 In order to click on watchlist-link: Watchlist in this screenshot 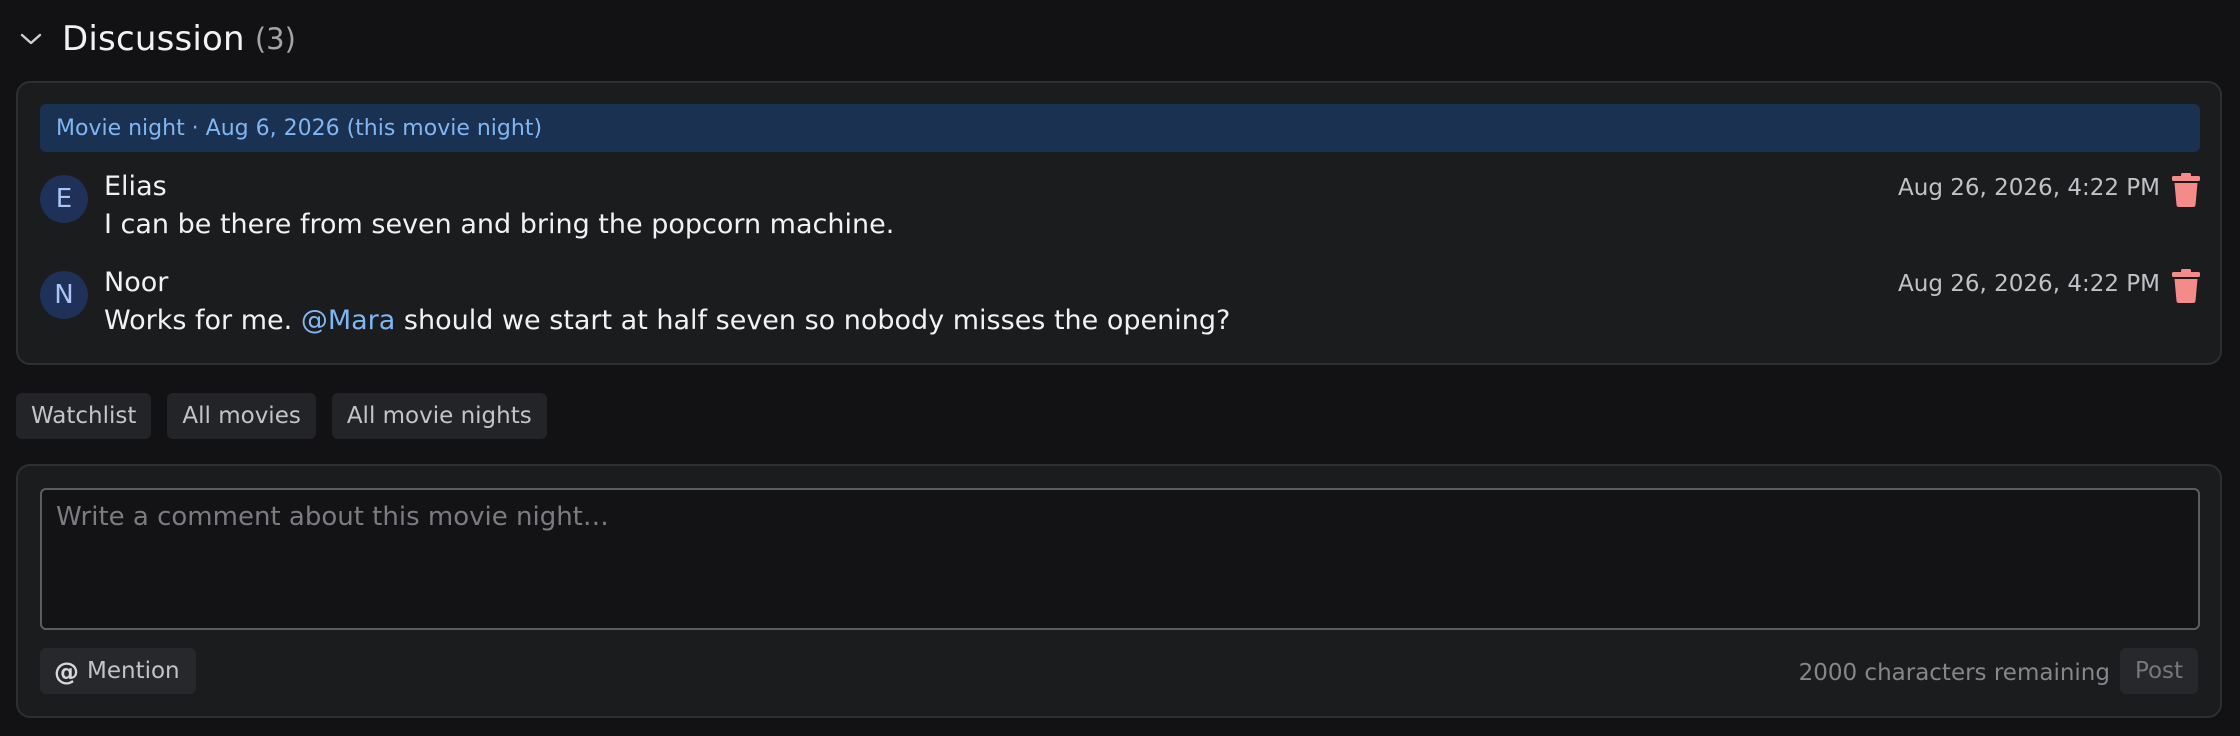, I will do `click(84, 416)`.